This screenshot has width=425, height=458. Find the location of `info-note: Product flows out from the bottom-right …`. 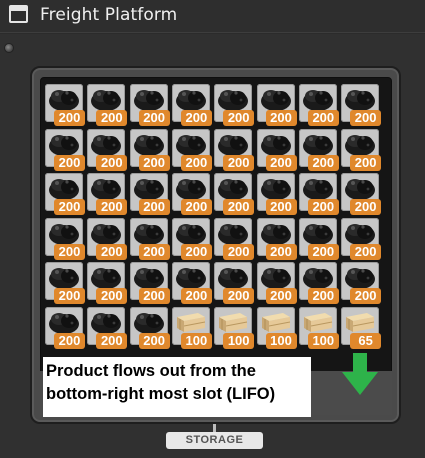

info-note: Product flows out from the bottom-right … is located at coordinates (177, 387).